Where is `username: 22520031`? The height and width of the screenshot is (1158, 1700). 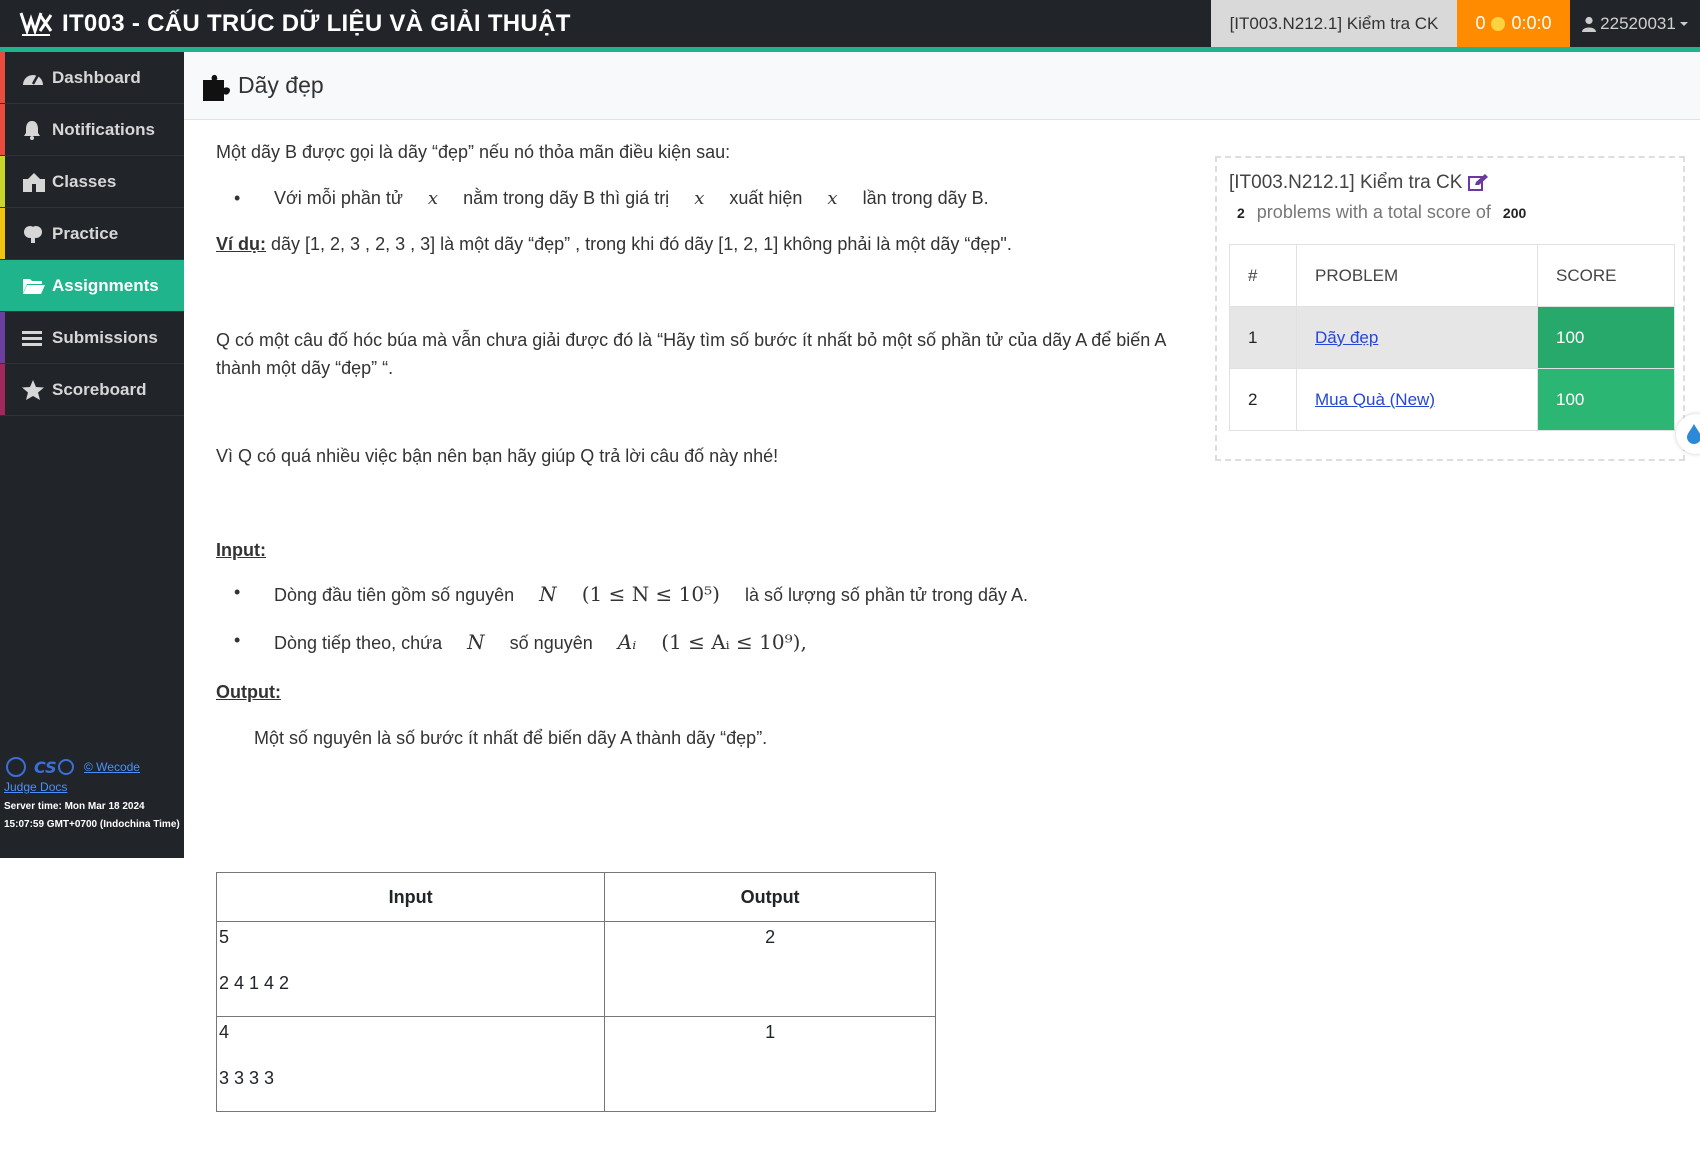 username: 22520031 is located at coordinates (1638, 23).